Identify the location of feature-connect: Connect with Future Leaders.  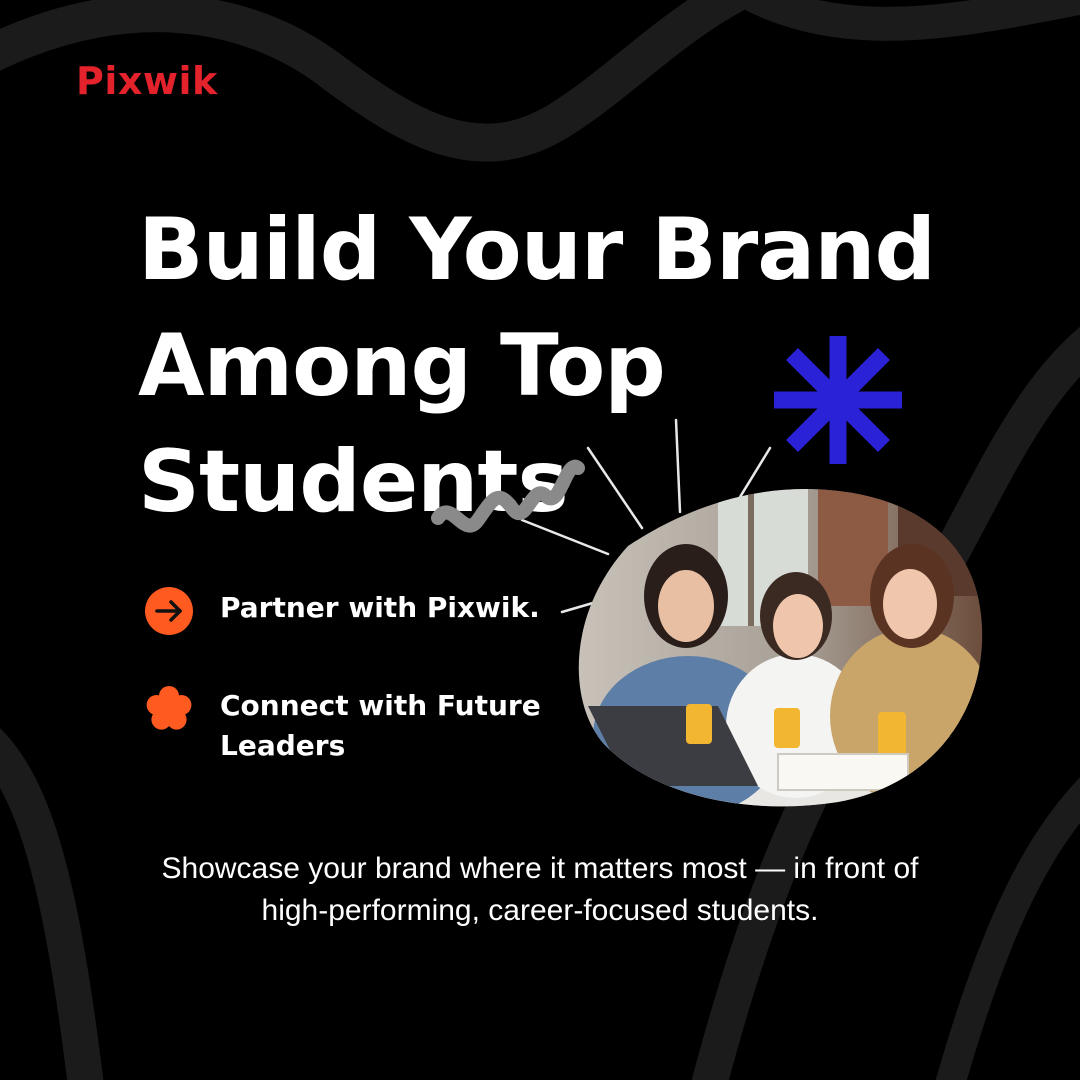
(362, 725).